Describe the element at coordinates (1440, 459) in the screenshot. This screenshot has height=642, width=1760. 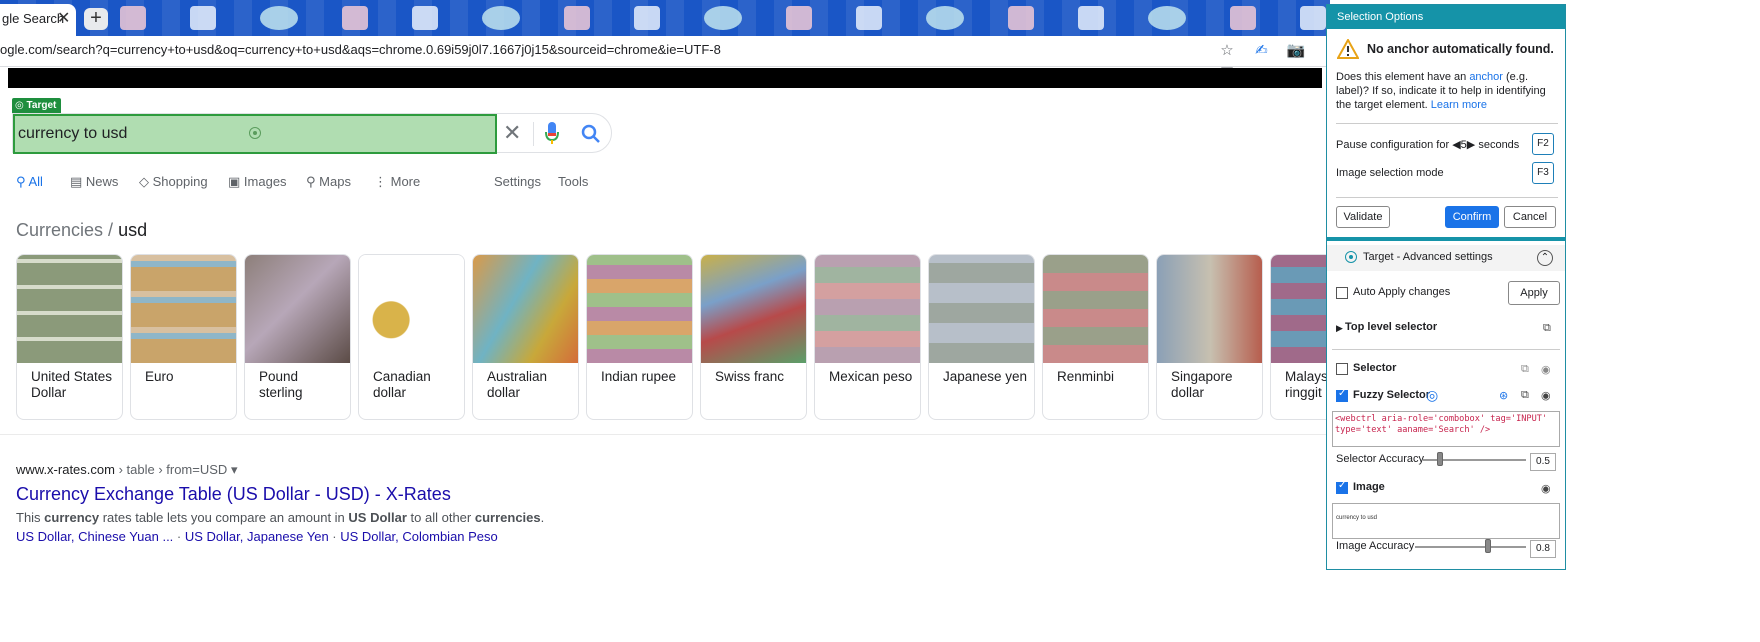
I see `selector-accuracy-slider` at that location.